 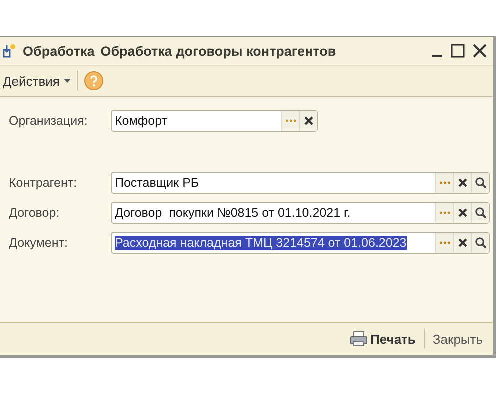 I want to click on input-field: Расходная накладная ТМЦ 3214574 от 01.06.2023, so click(x=300, y=243).